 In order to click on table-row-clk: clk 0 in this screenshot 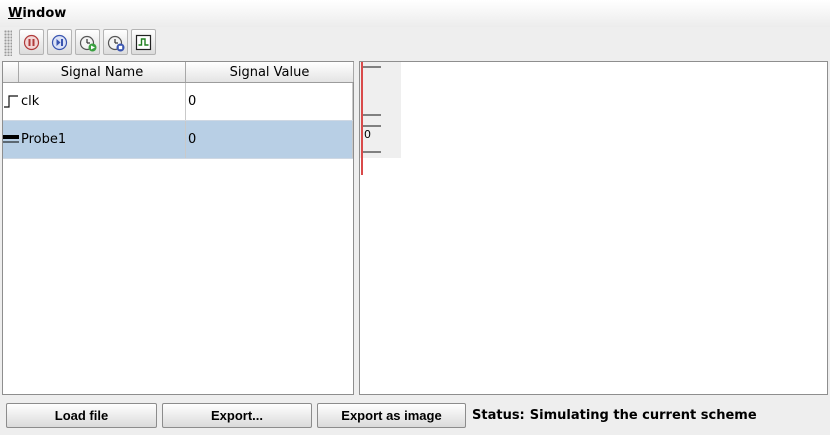, I will do `click(178, 102)`.